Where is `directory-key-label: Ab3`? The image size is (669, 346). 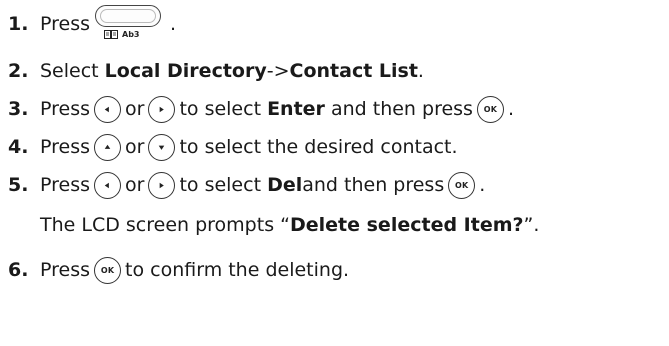
directory-key-label: Ab3 is located at coordinates (122, 34).